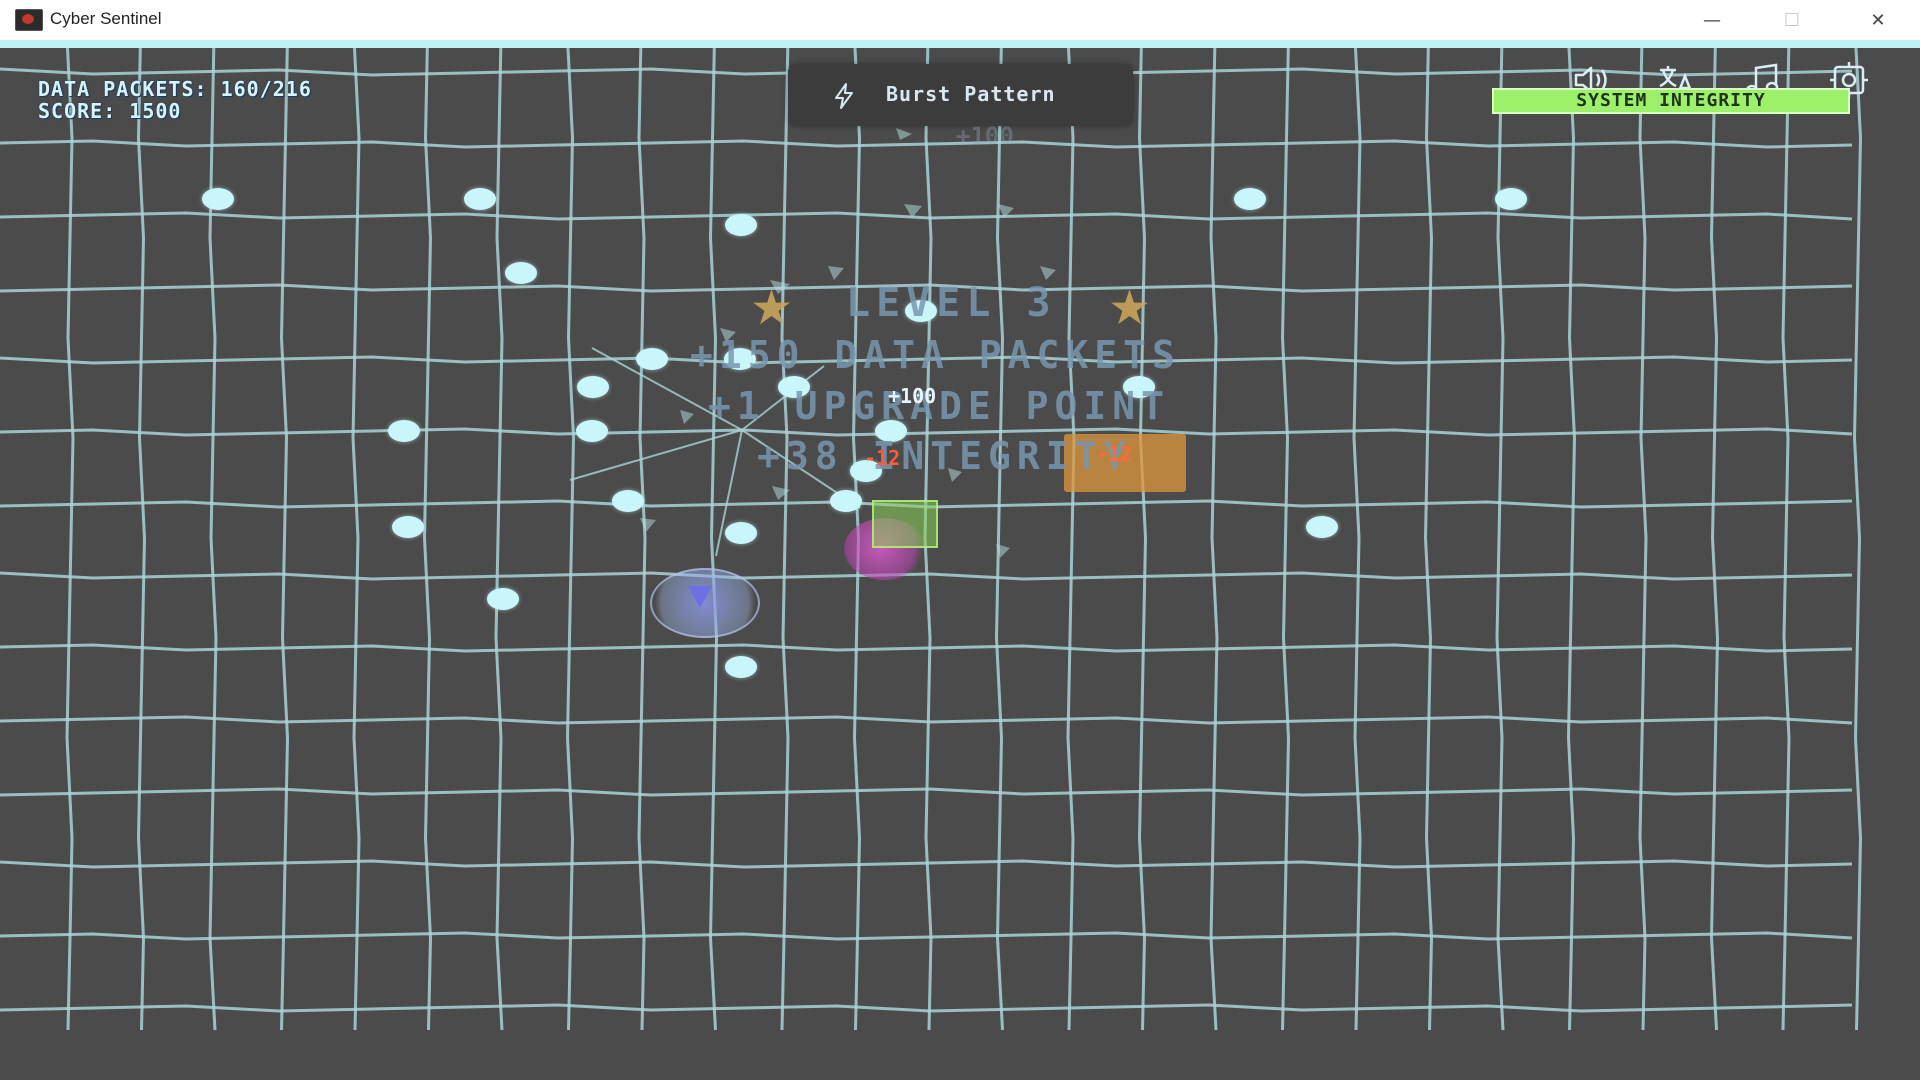  Describe the element at coordinates (960, 20) in the screenshot. I see `title-bar: Cyber Sentinel — ☐ ✕` at that location.